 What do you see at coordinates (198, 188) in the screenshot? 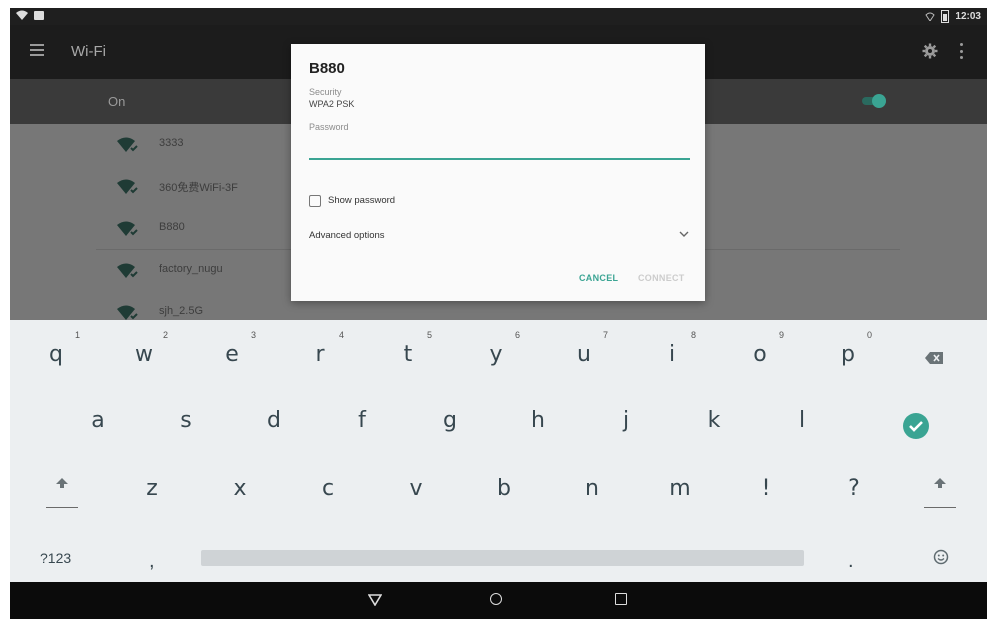
I see `network-name: 360免费WiFi-3F` at bounding box center [198, 188].